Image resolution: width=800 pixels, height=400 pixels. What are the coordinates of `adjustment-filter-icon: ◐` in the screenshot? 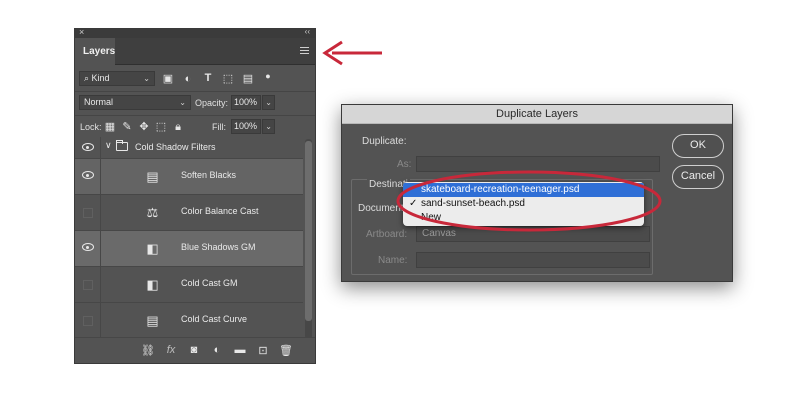 It's located at (188, 79).